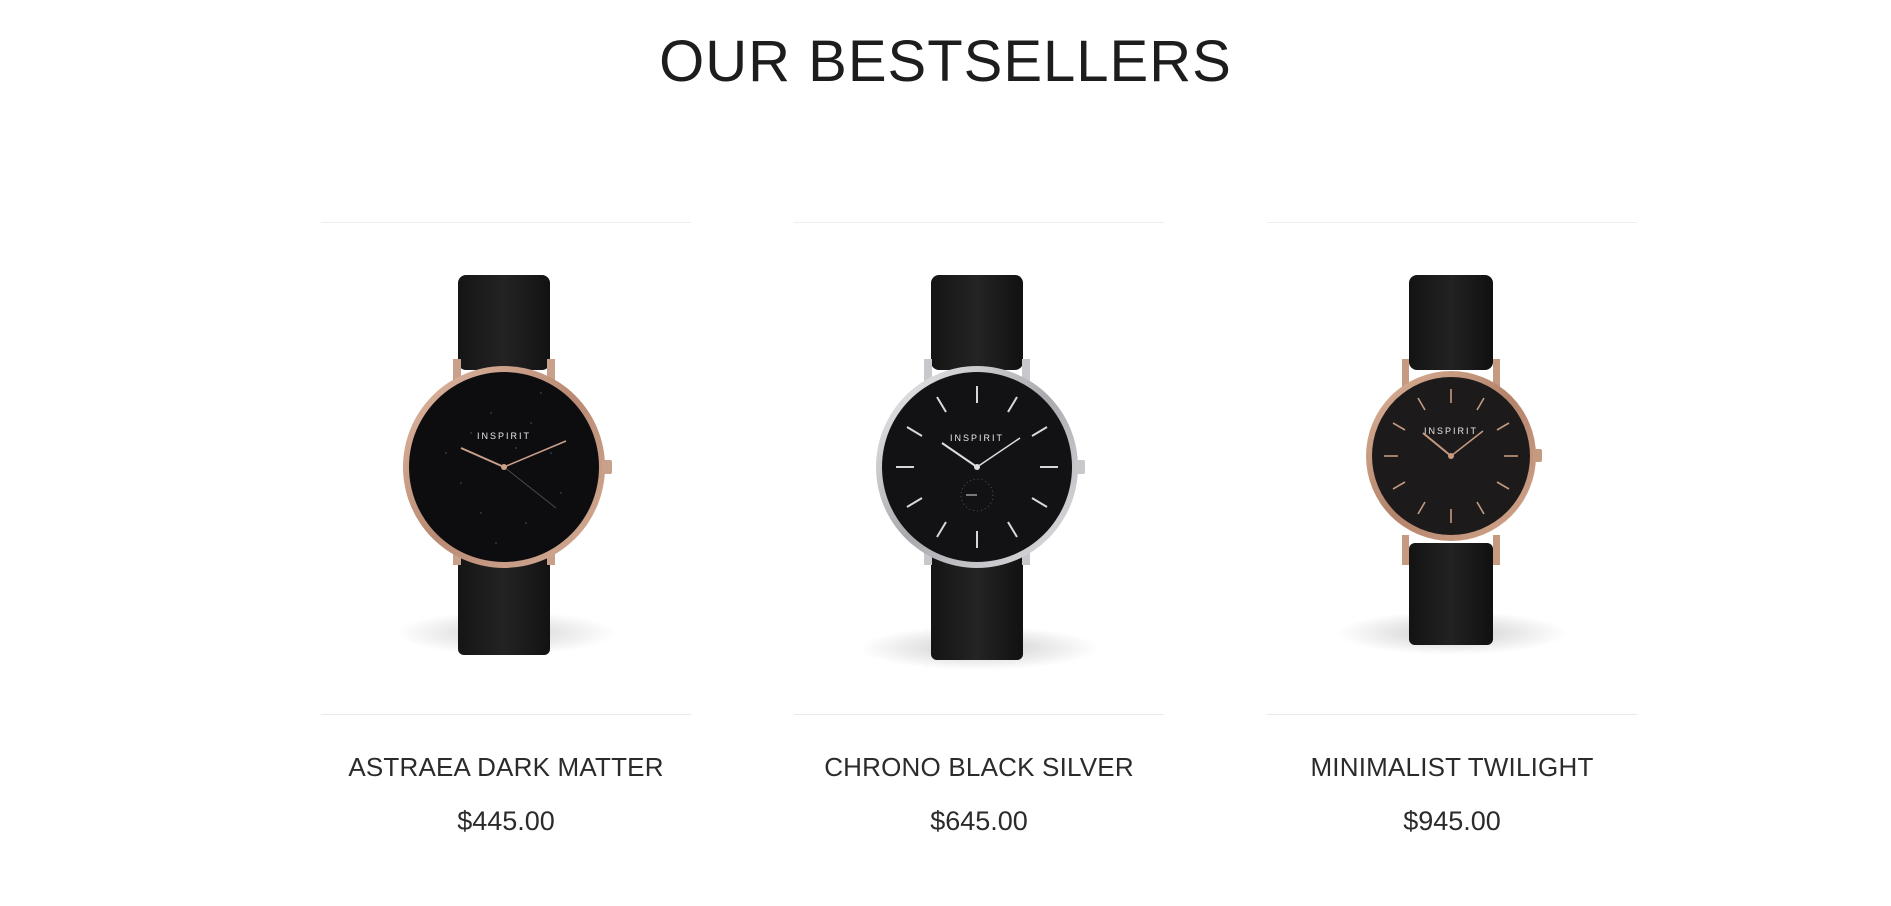  What do you see at coordinates (979, 767) in the screenshot?
I see `product-name: CHRONO BLACK SILVER` at bounding box center [979, 767].